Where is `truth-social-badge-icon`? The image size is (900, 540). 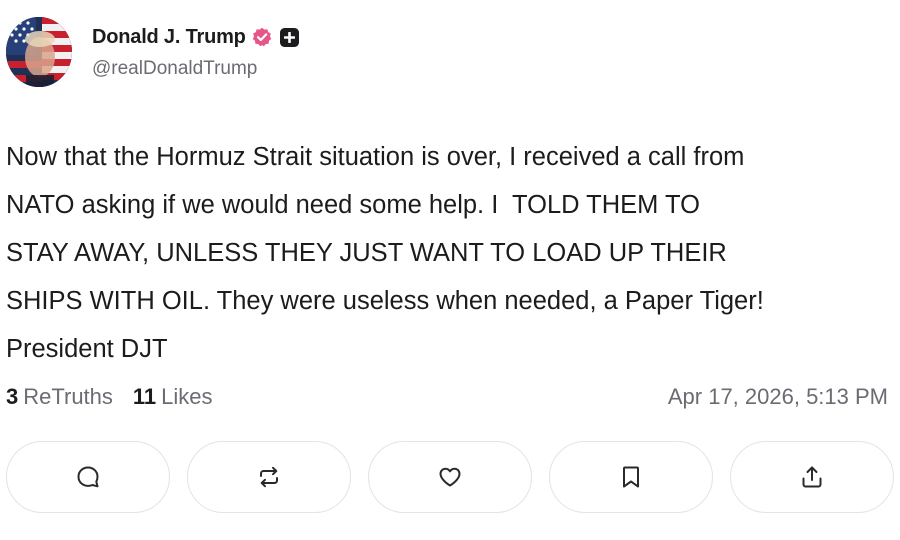 truth-social-badge-icon is located at coordinates (289, 37).